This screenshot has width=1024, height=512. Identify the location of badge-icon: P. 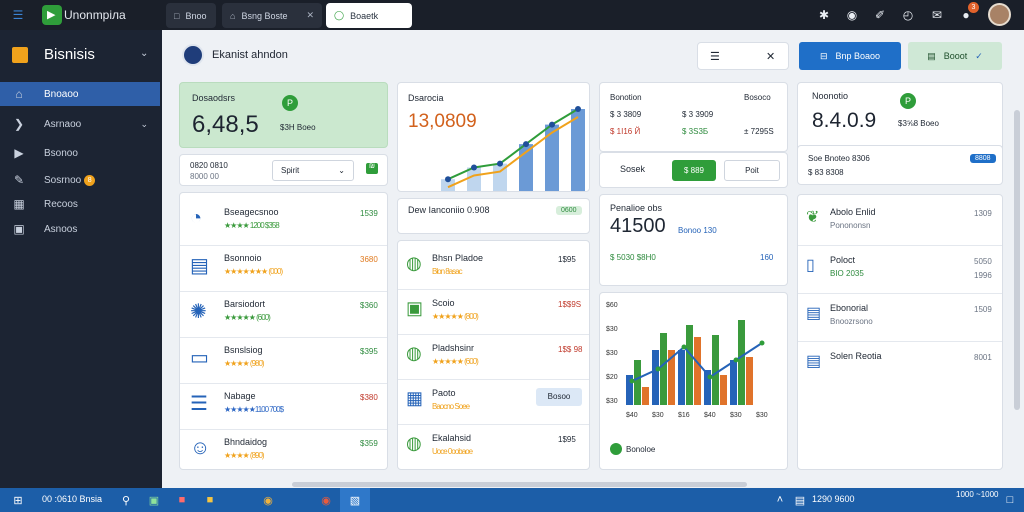
(908, 101).